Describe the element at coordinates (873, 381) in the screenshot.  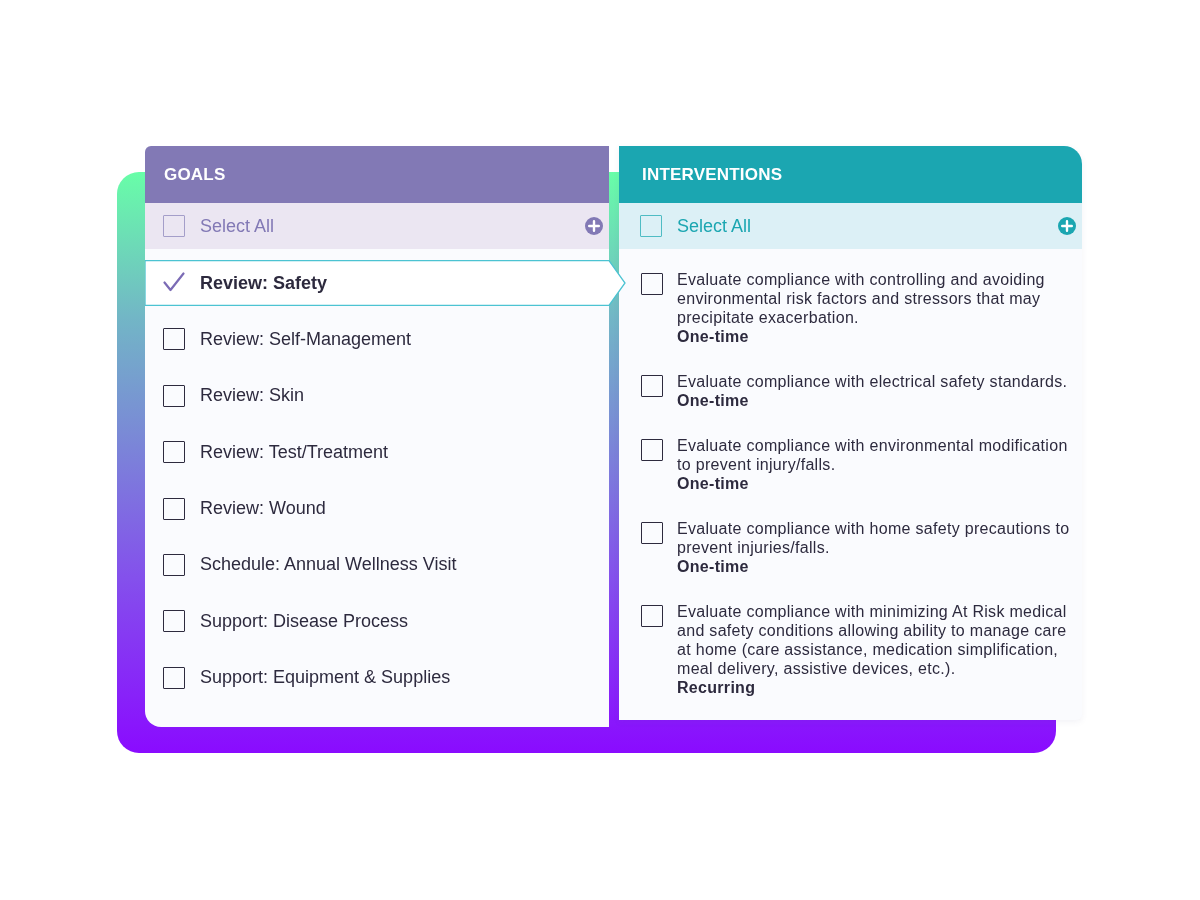
I see `intervention-text: Evaluate compliance with electrical safety standards.` at that location.